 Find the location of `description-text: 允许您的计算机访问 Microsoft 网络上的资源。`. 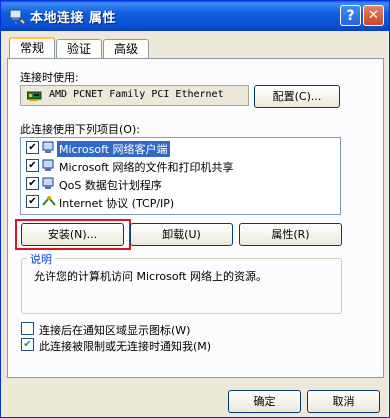

description-text: 允许您的计算机访问 Microsoft 网络上的资源。 is located at coordinates (151, 276).